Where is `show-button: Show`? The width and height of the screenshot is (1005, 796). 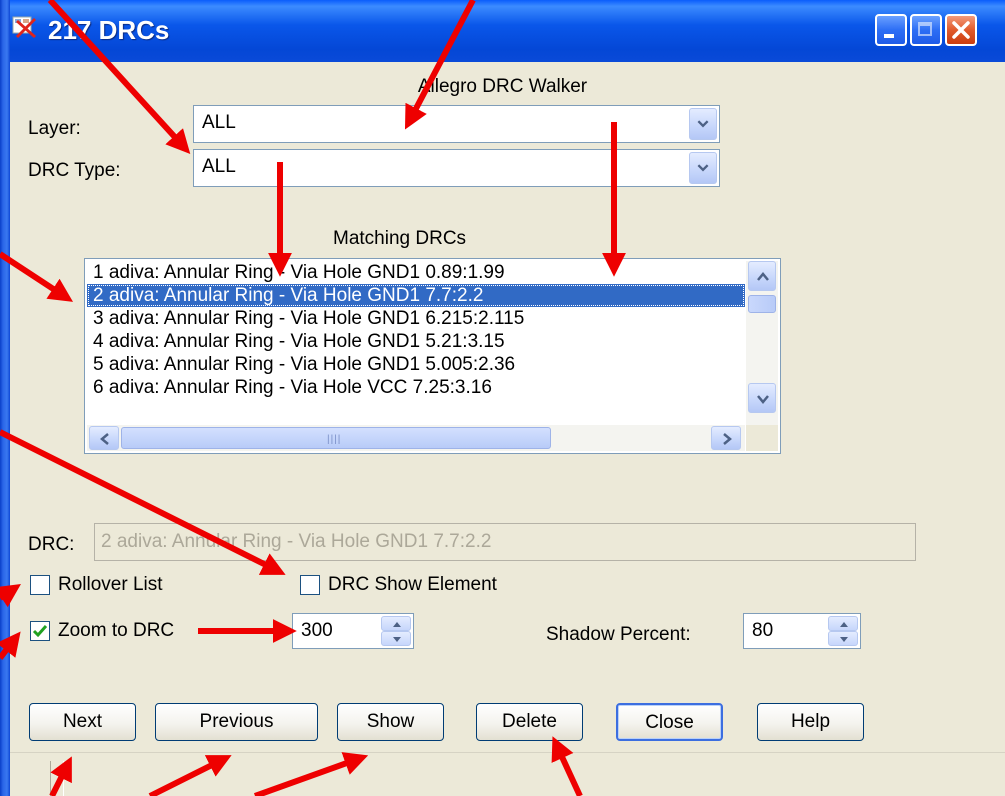 show-button: Show is located at coordinates (390, 722).